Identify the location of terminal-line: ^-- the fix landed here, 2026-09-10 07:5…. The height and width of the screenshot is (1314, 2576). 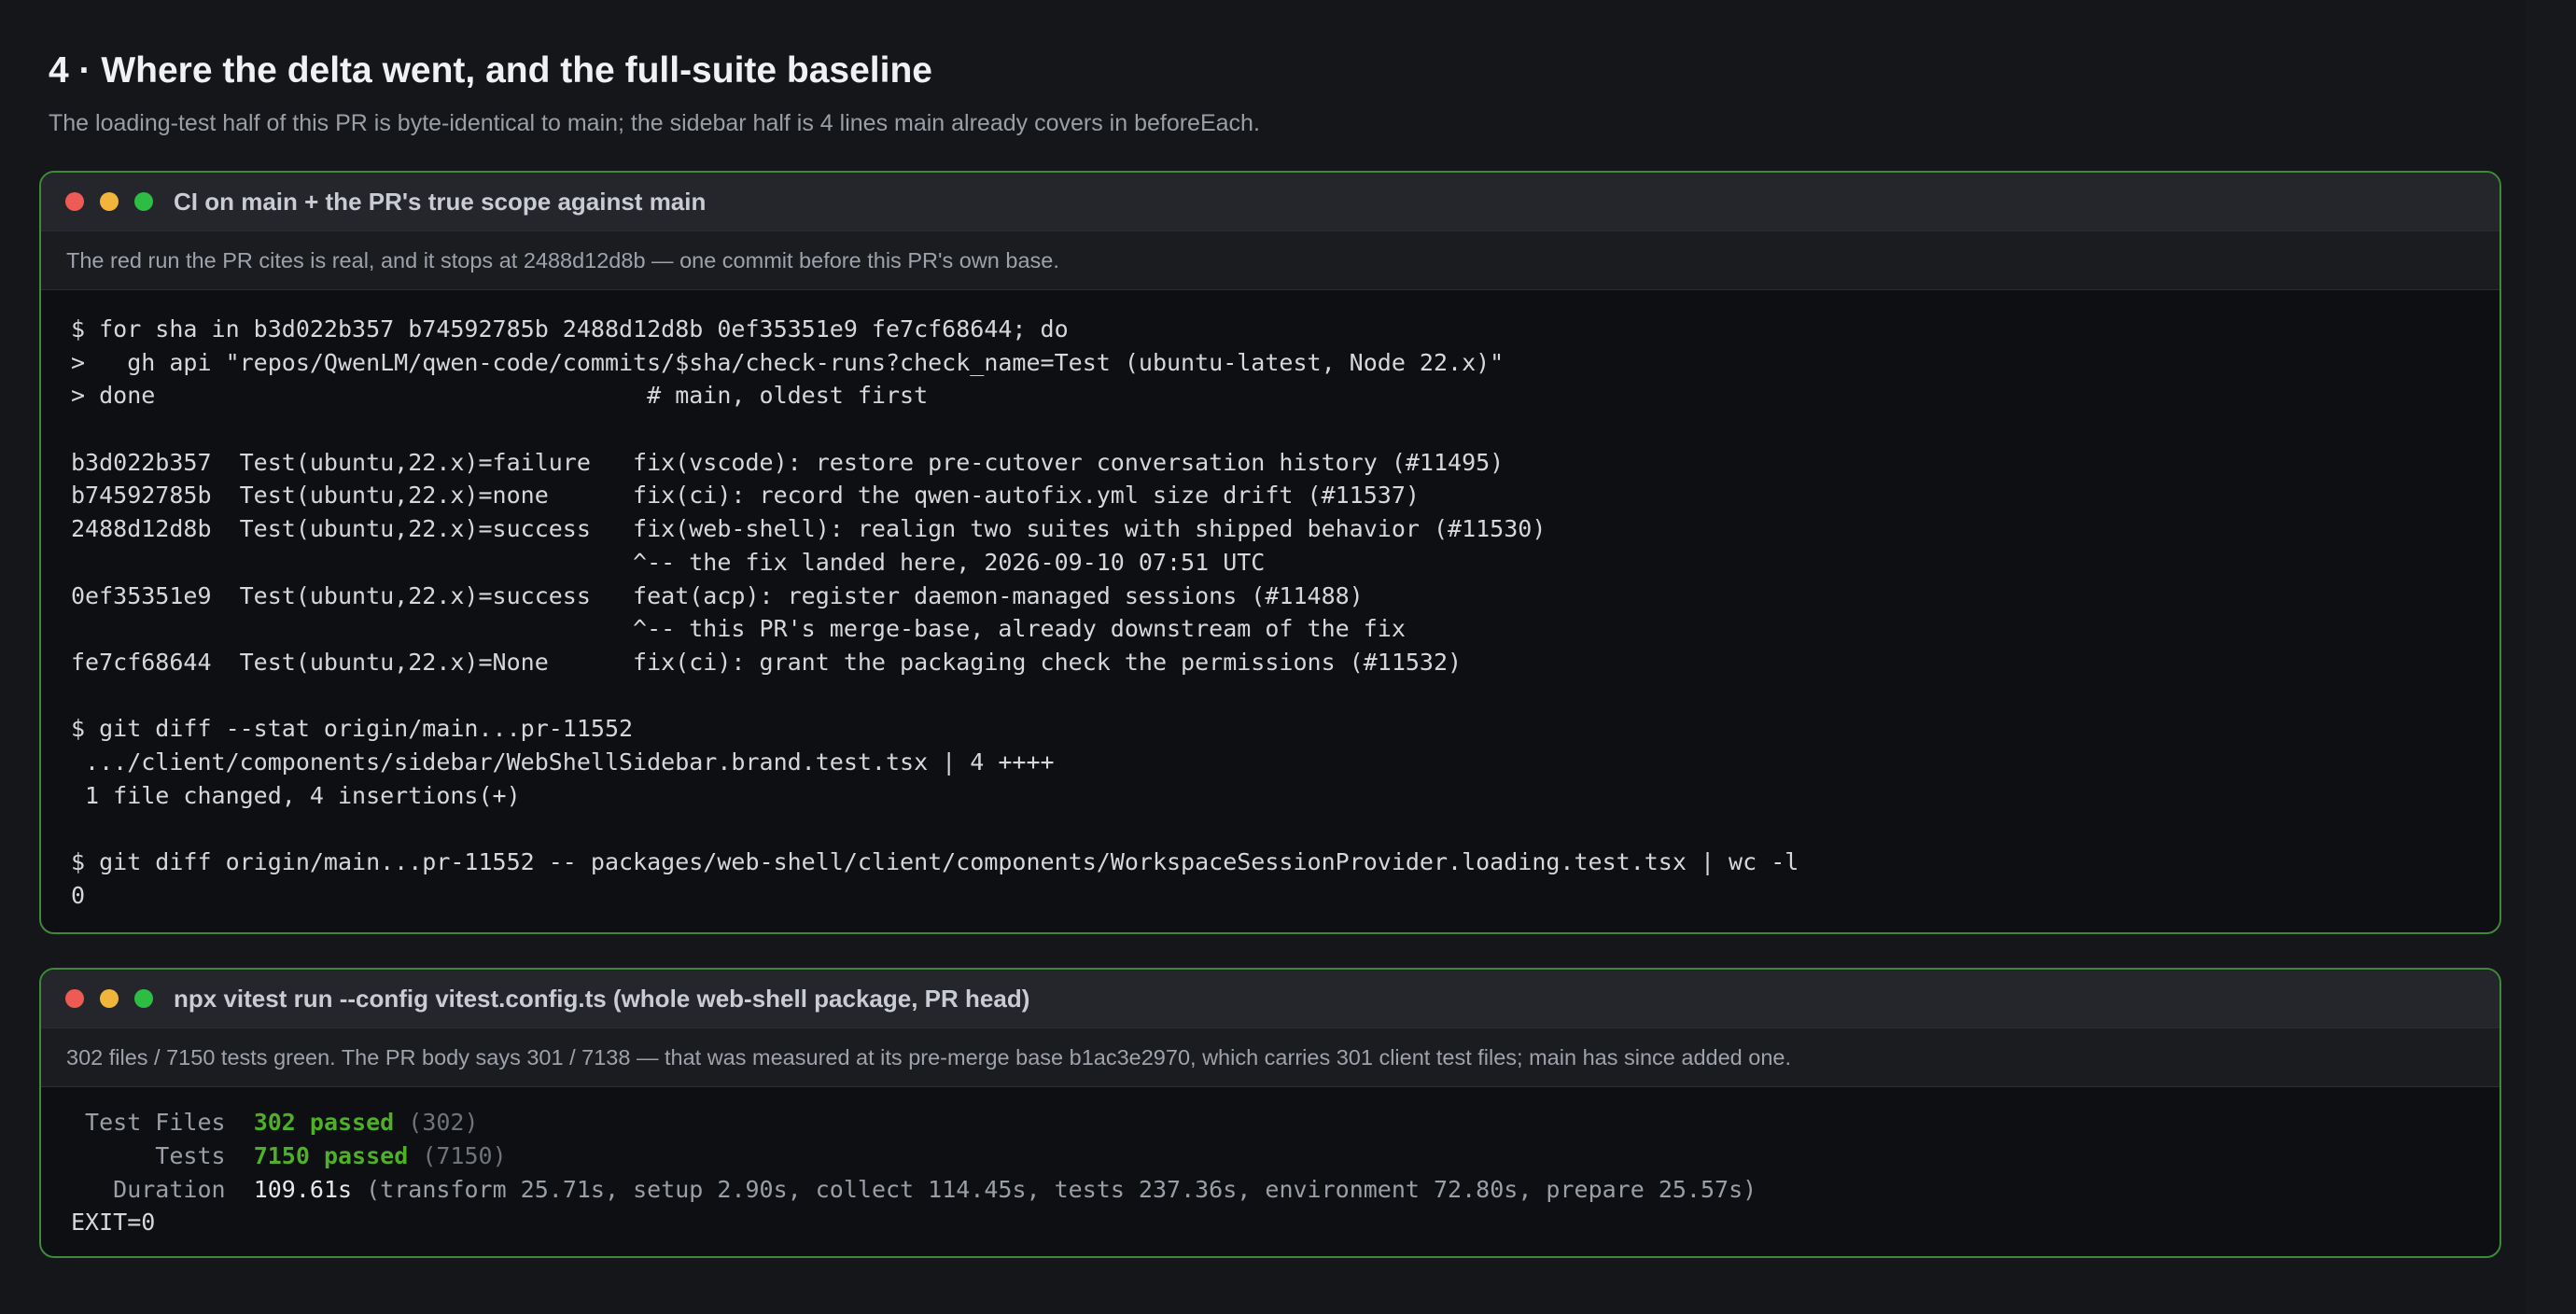
(668, 562).